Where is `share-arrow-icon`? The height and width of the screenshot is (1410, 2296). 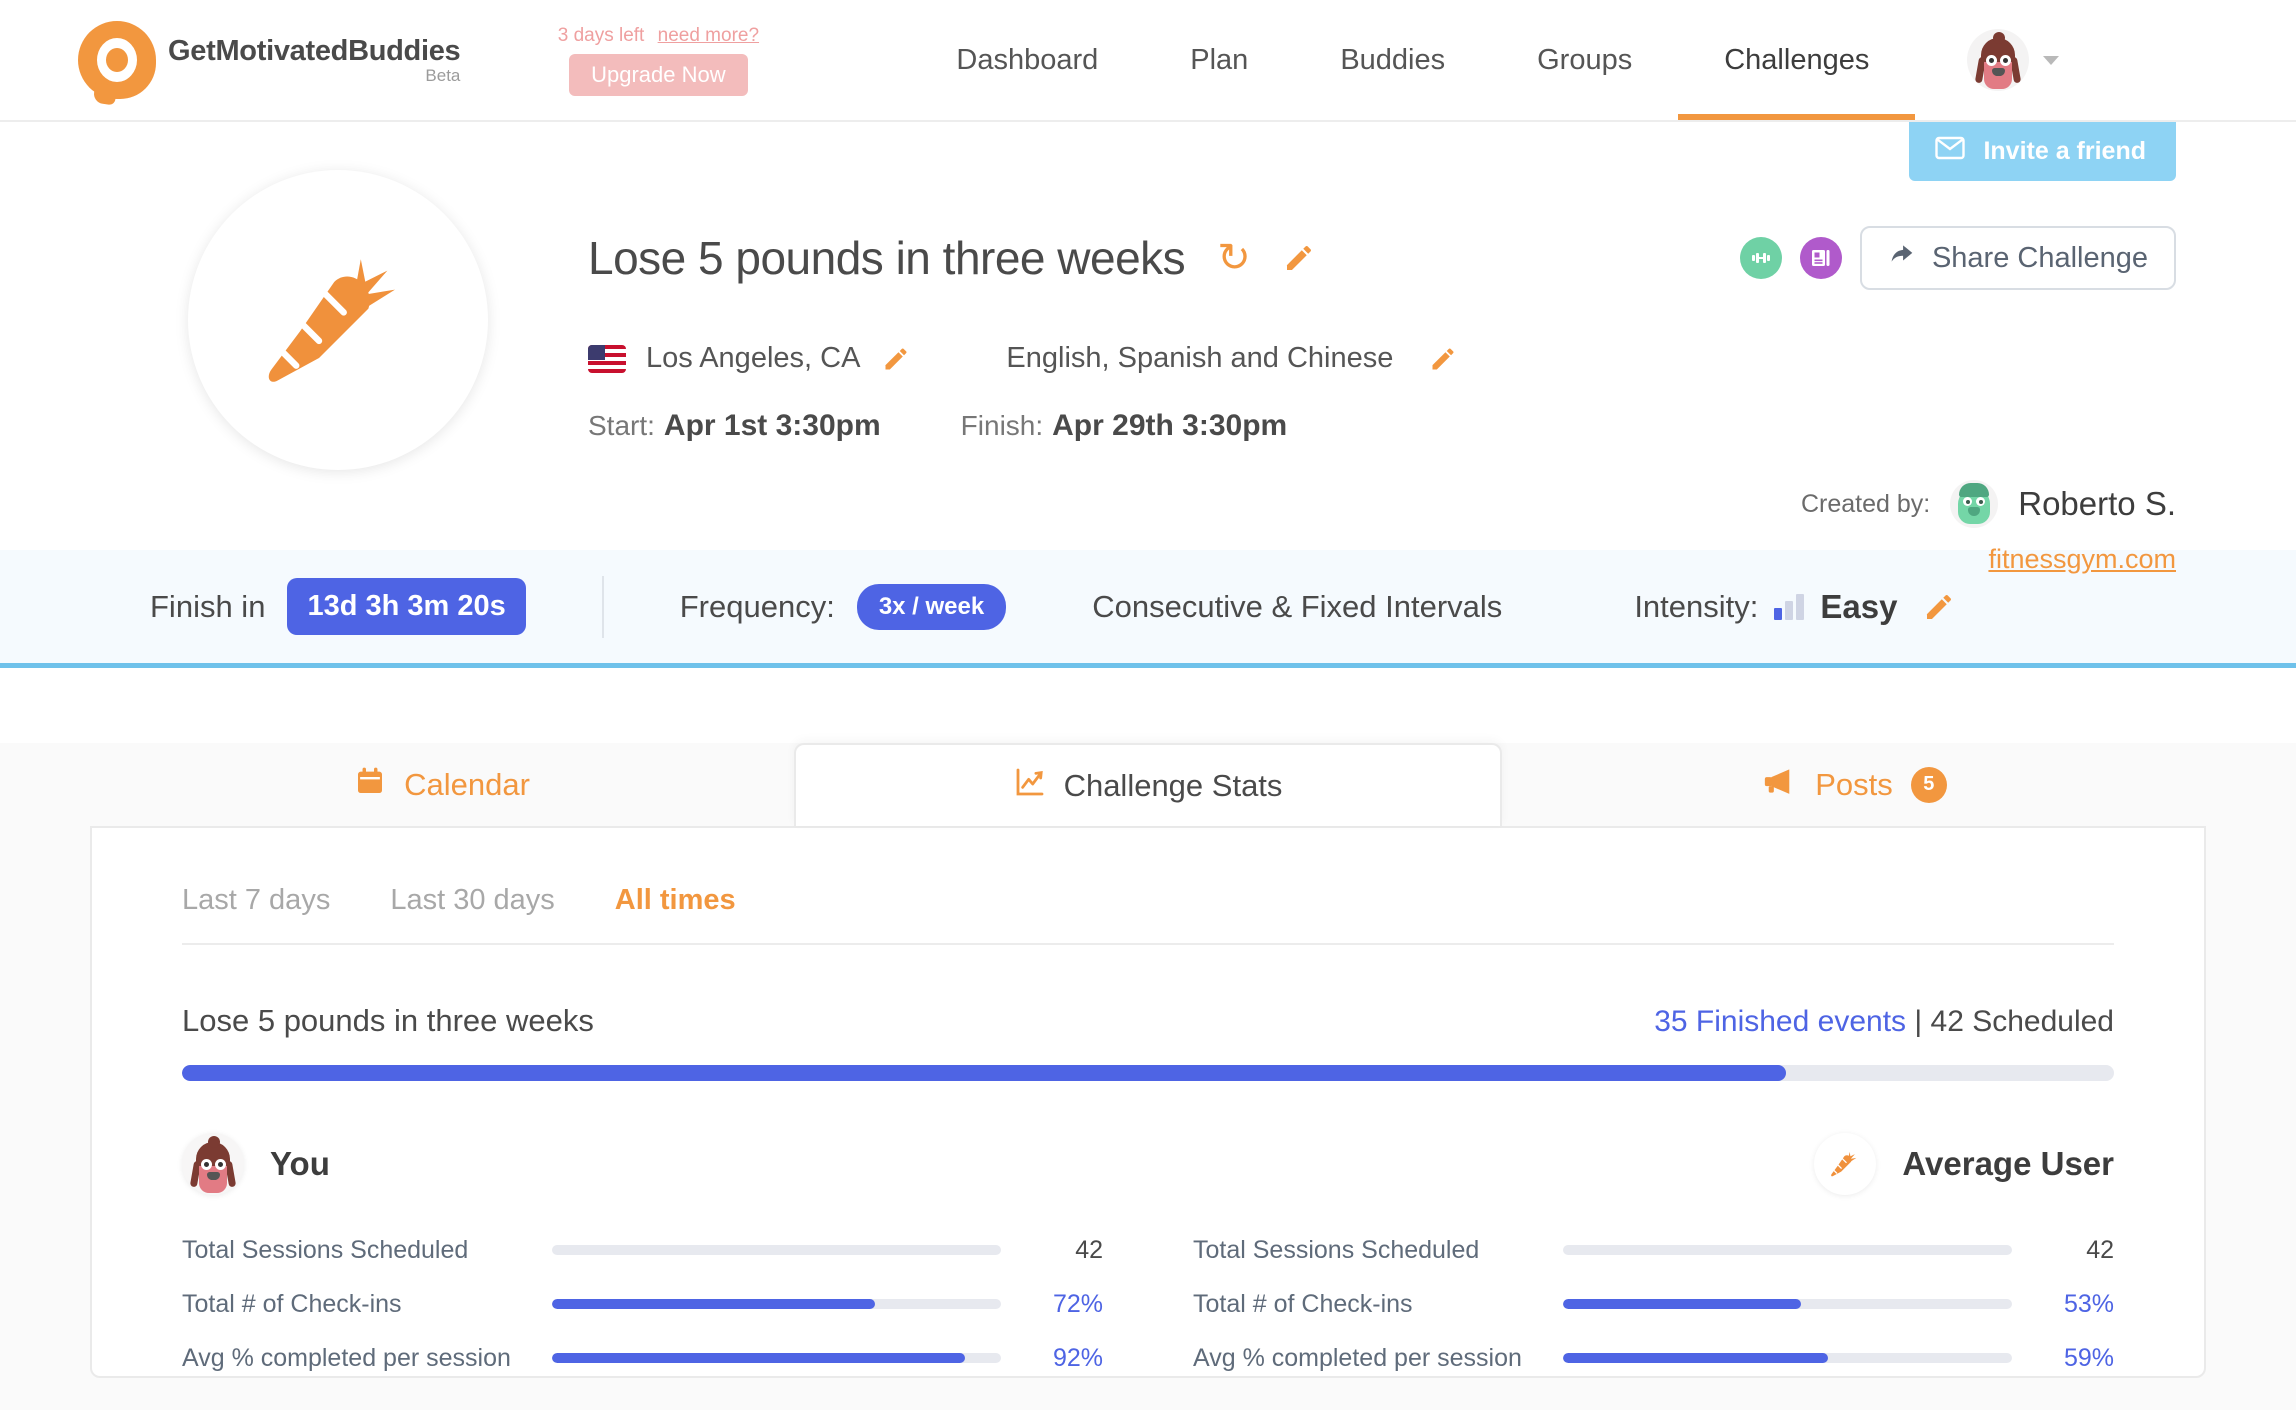 share-arrow-icon is located at coordinates (1902, 258).